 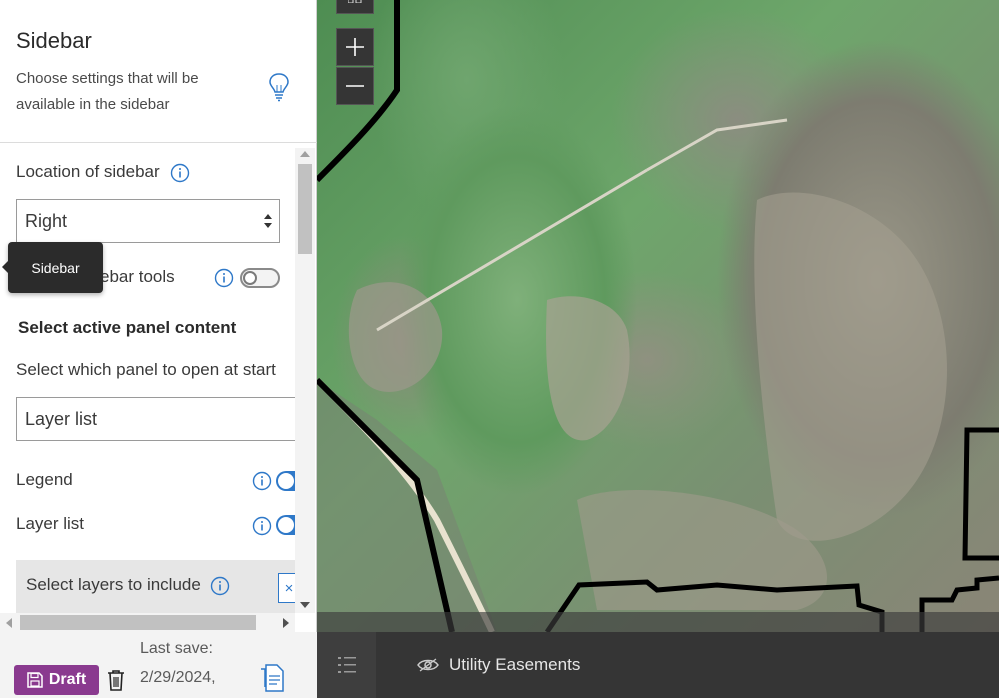 What do you see at coordinates (279, 87) in the screenshot?
I see `lightbulb-icon` at bounding box center [279, 87].